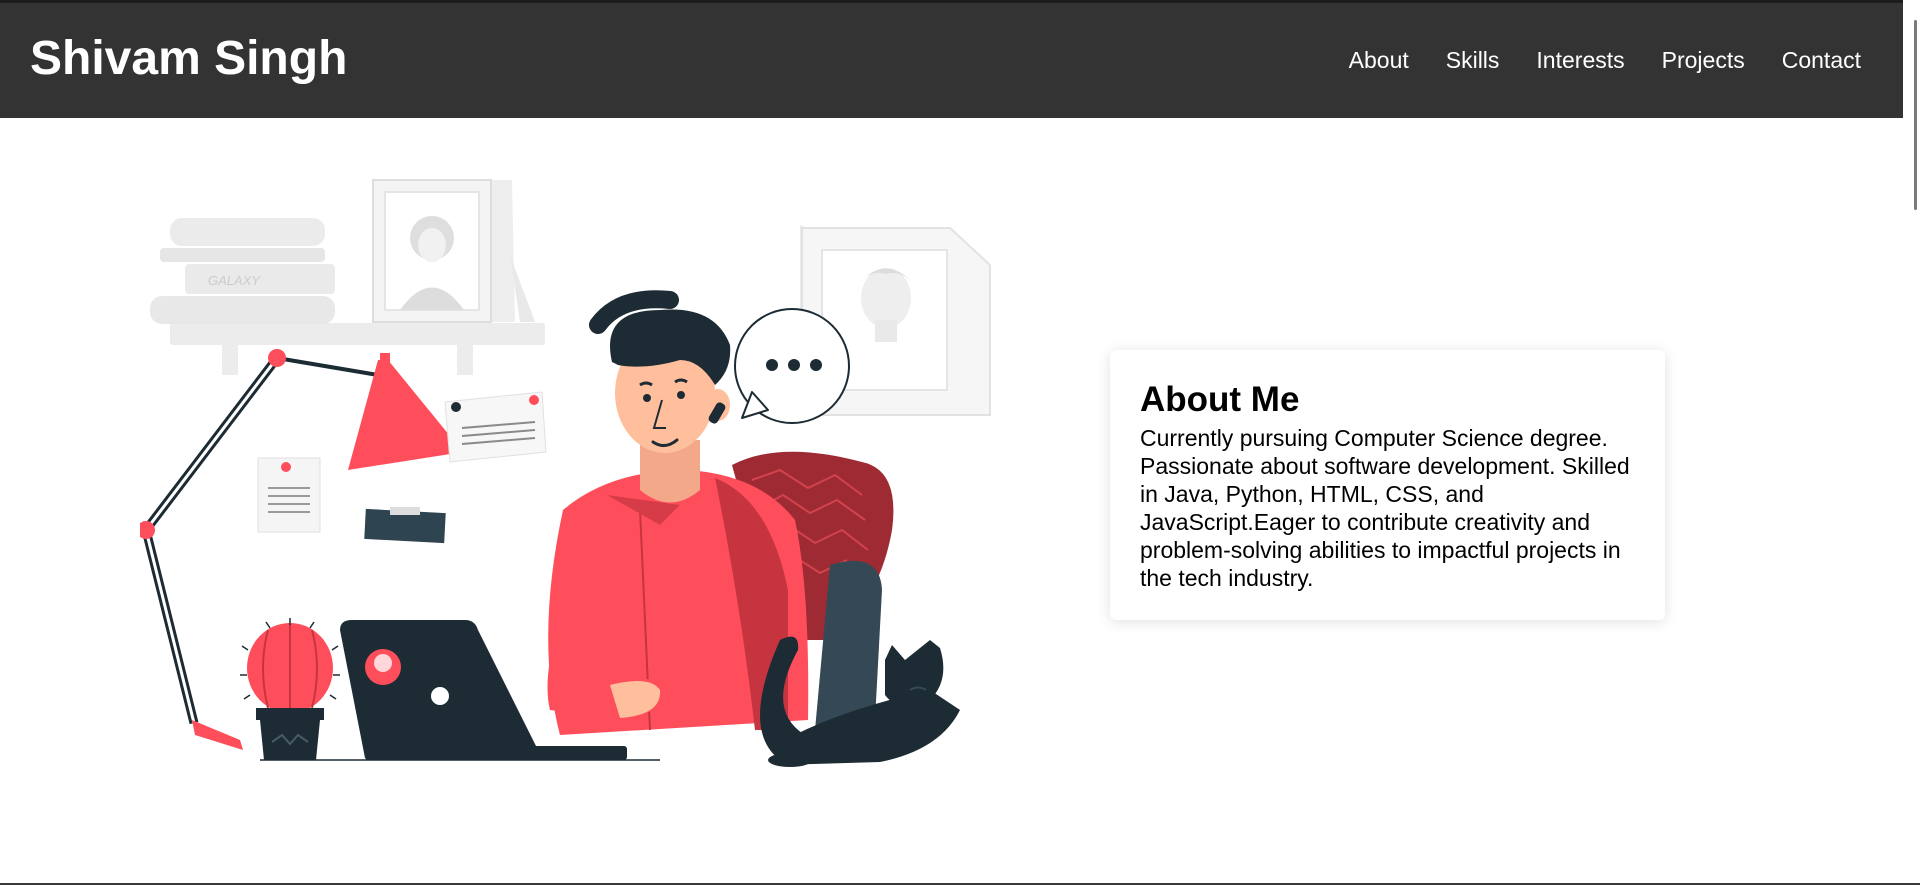  I want to click on picture-frame-left, so click(453, 251).